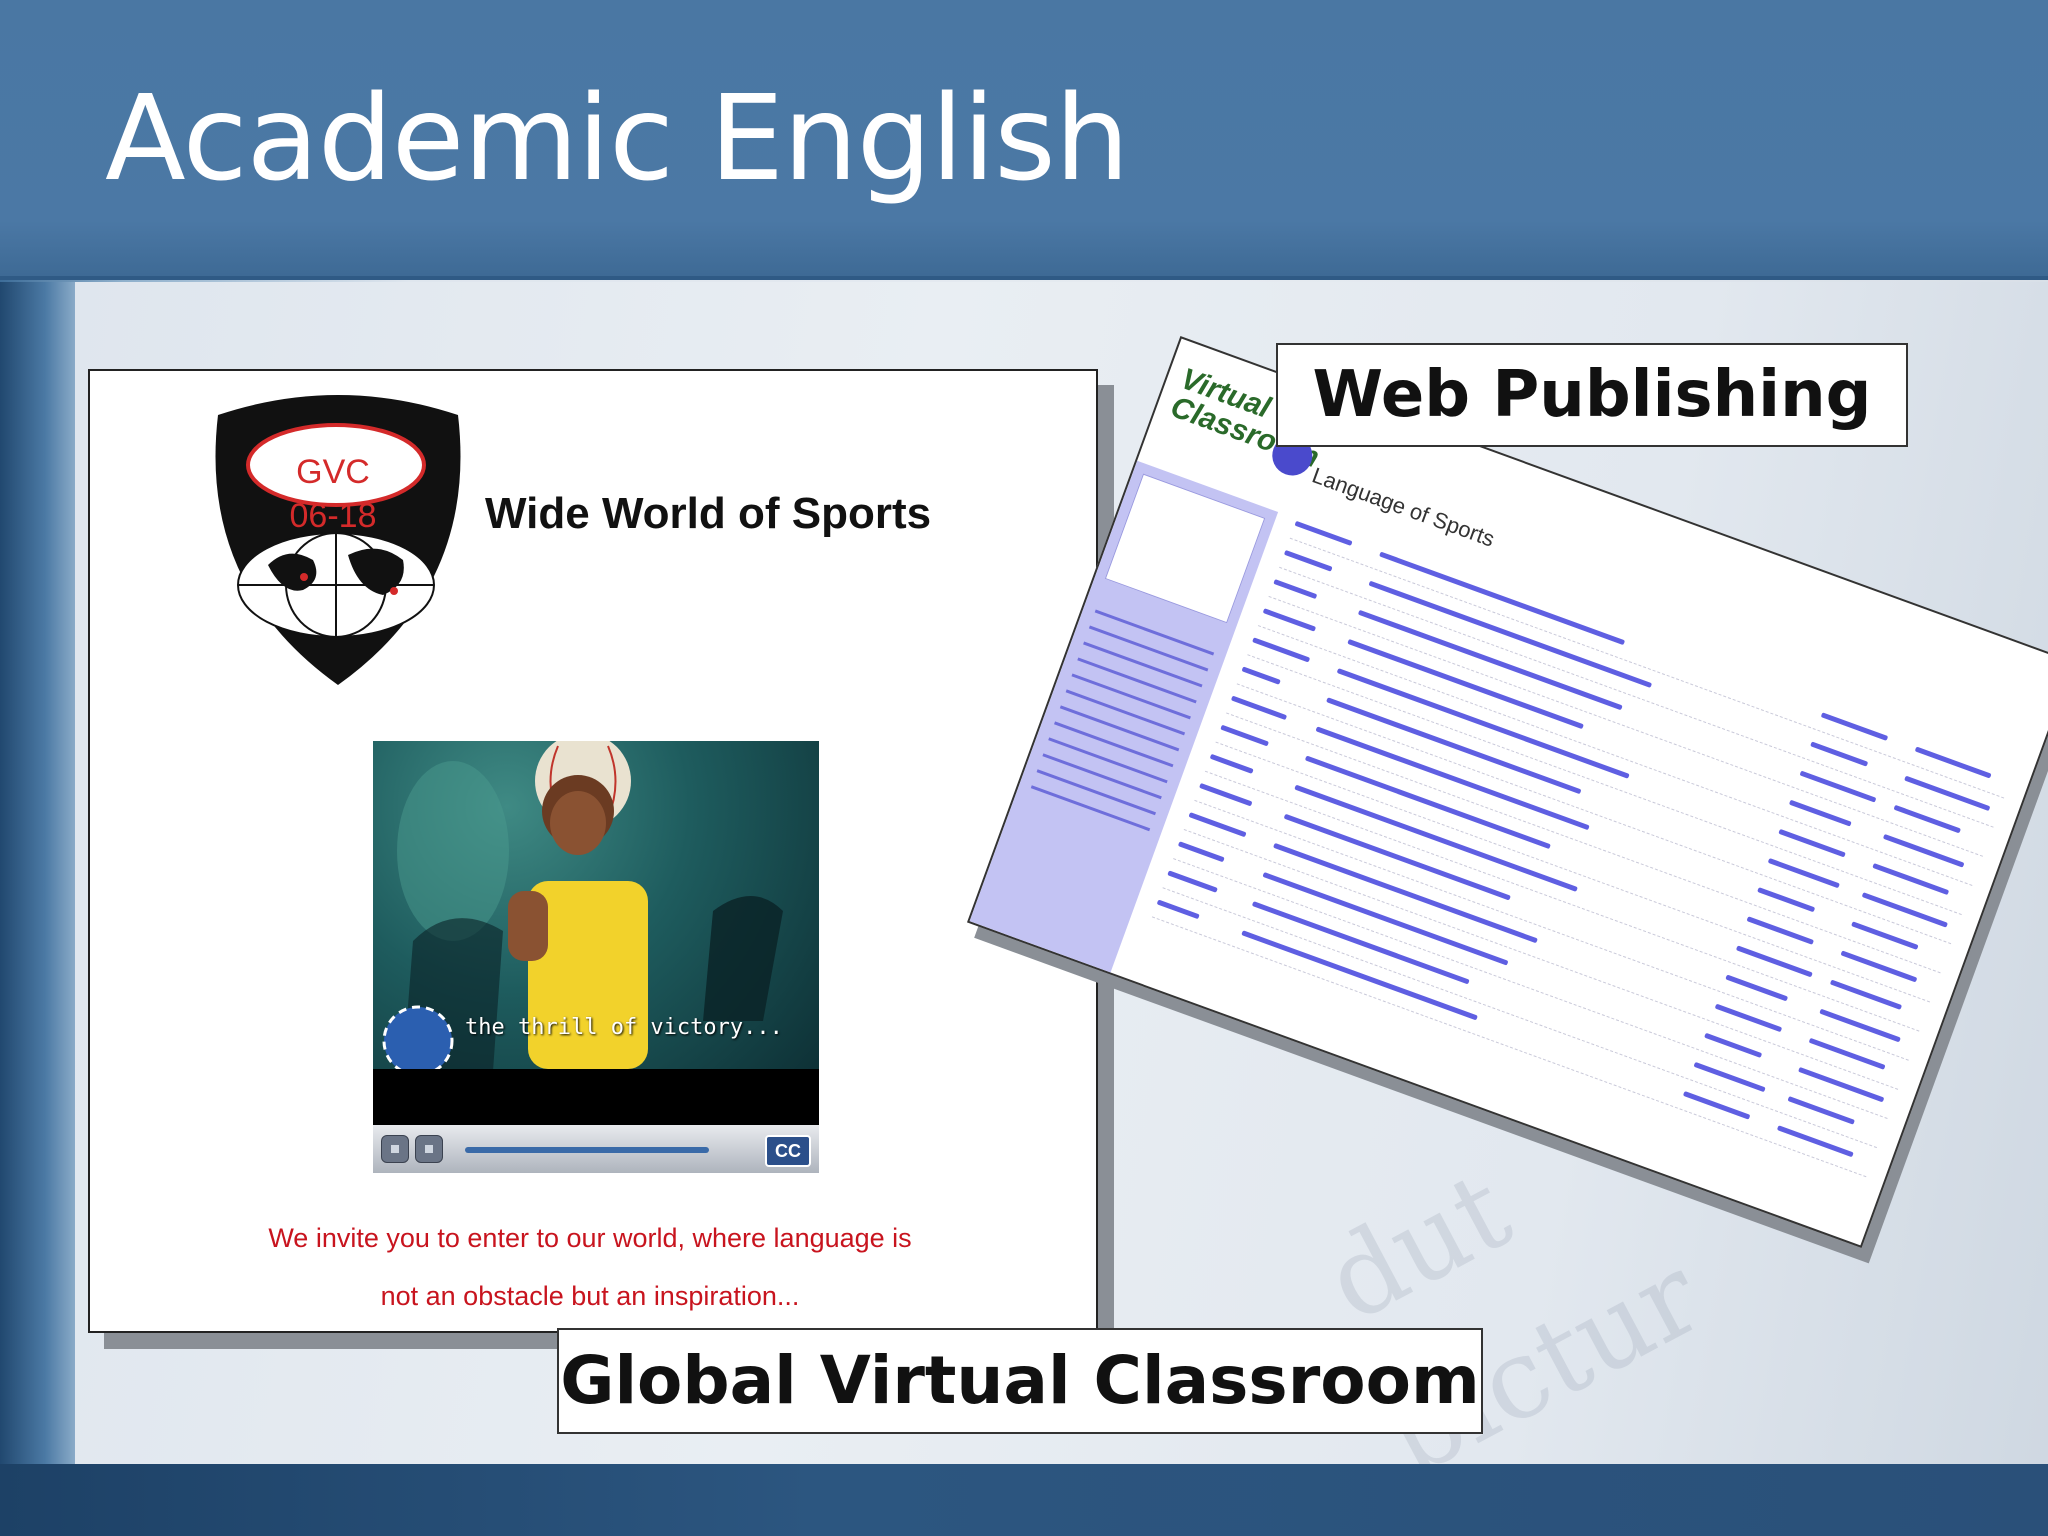  What do you see at coordinates (1592, 395) in the screenshot?
I see `web-publishing-label: Web Publishing` at bounding box center [1592, 395].